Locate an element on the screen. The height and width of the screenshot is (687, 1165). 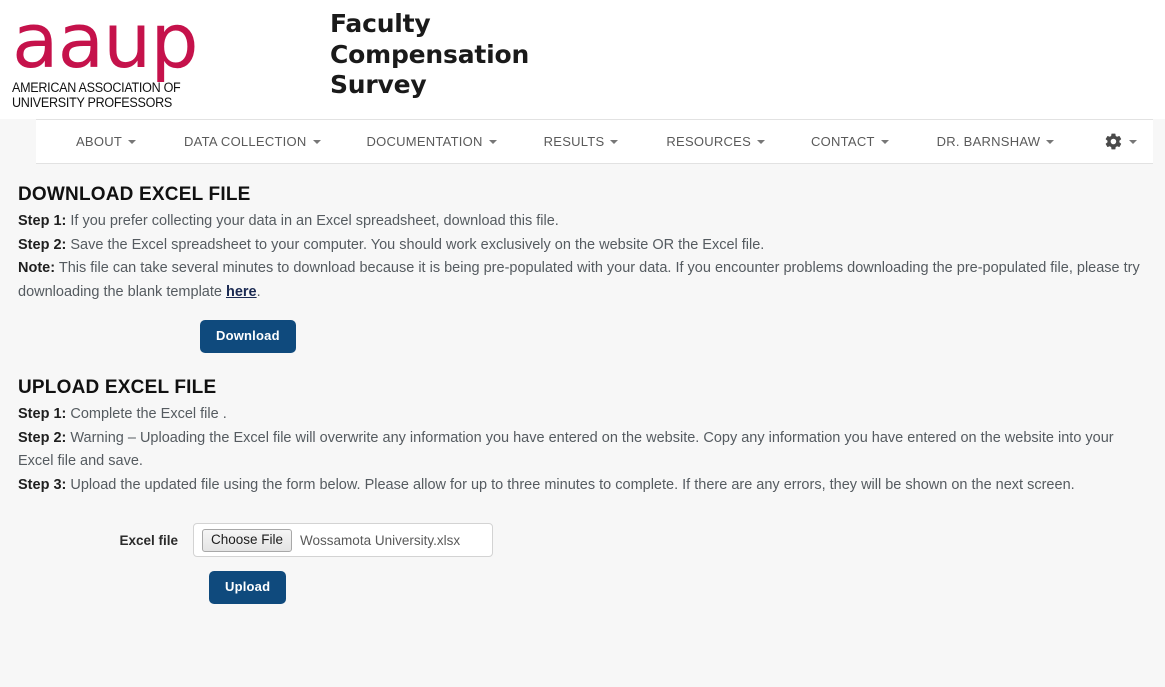
page-title-line-1: Faculty is located at coordinates (380, 23).